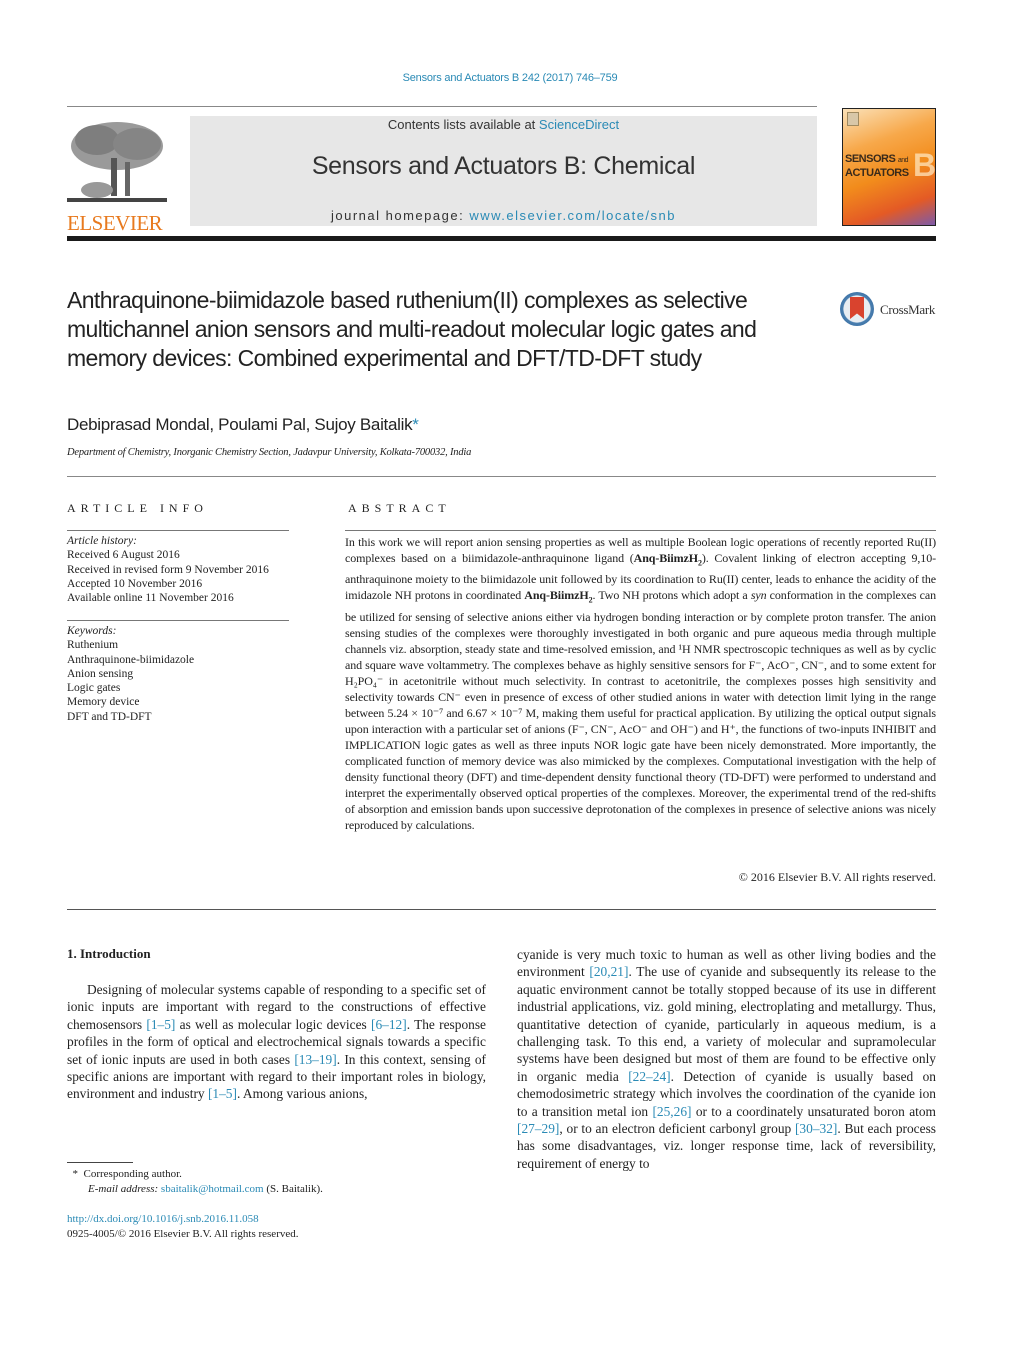  What do you see at coordinates (150, 598) in the screenshot?
I see `history-item: Available online 11 November 2016` at bounding box center [150, 598].